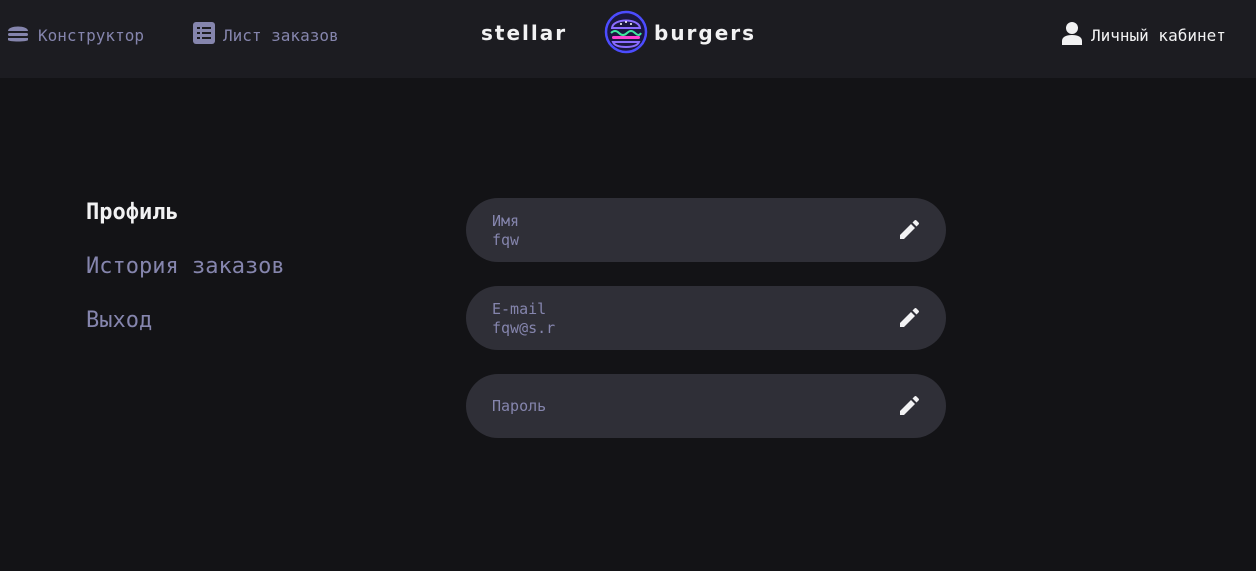  What do you see at coordinates (1158, 35) in the screenshot?
I see `nav-account-label: Личный кабинет` at bounding box center [1158, 35].